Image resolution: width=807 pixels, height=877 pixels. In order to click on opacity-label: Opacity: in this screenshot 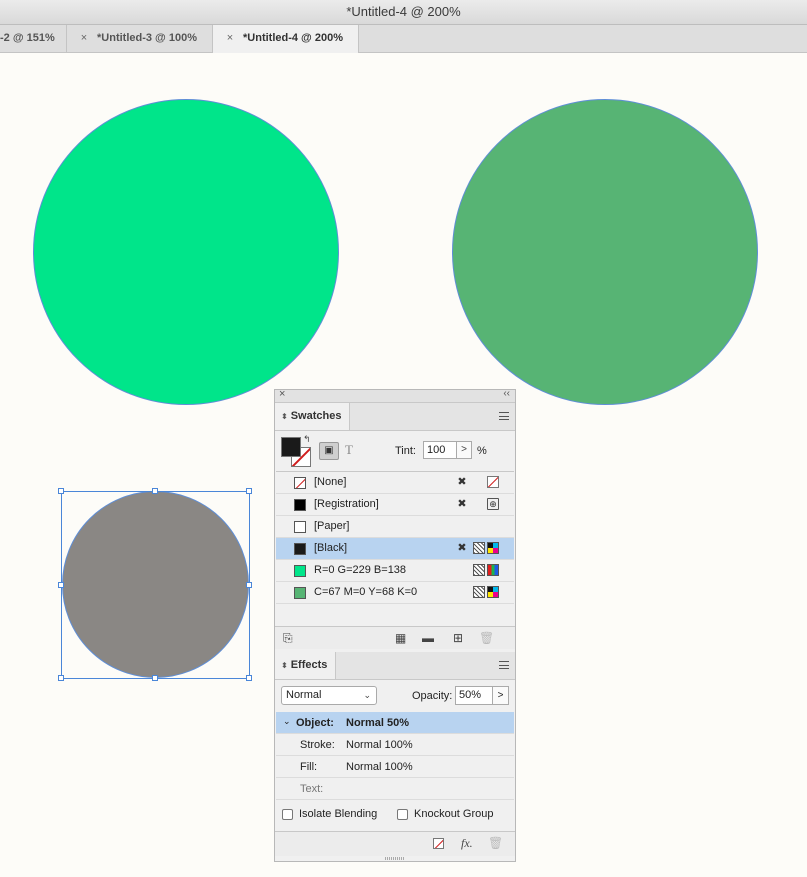, I will do `click(432, 696)`.